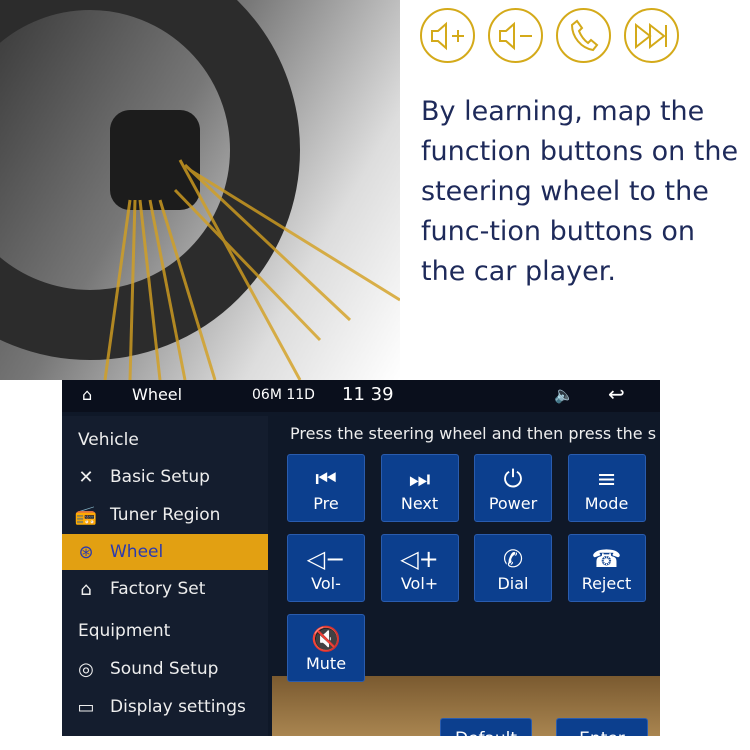 This screenshot has width=750, height=750. I want to click on sidebar-item-tuner-region: 📻 Tuner Region, so click(165, 515).